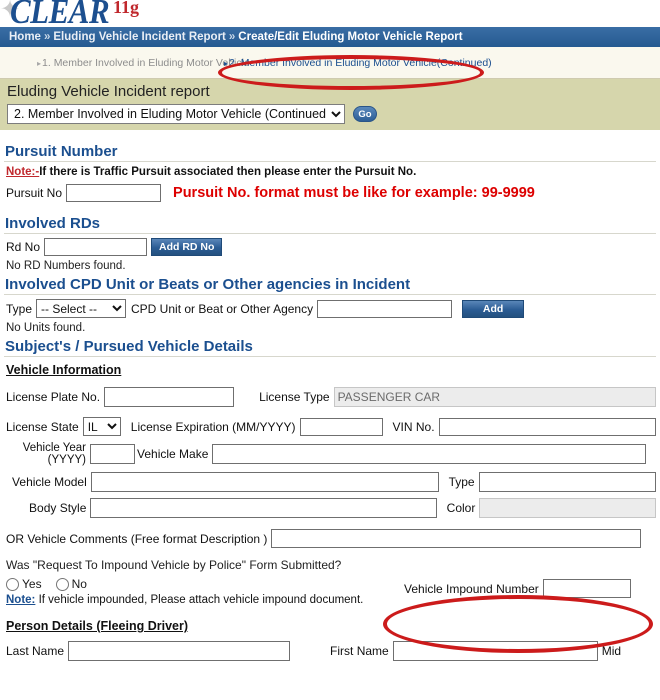 The height and width of the screenshot is (700, 660). Describe the element at coordinates (495, 651) in the screenshot. I see `first-name-input` at that location.